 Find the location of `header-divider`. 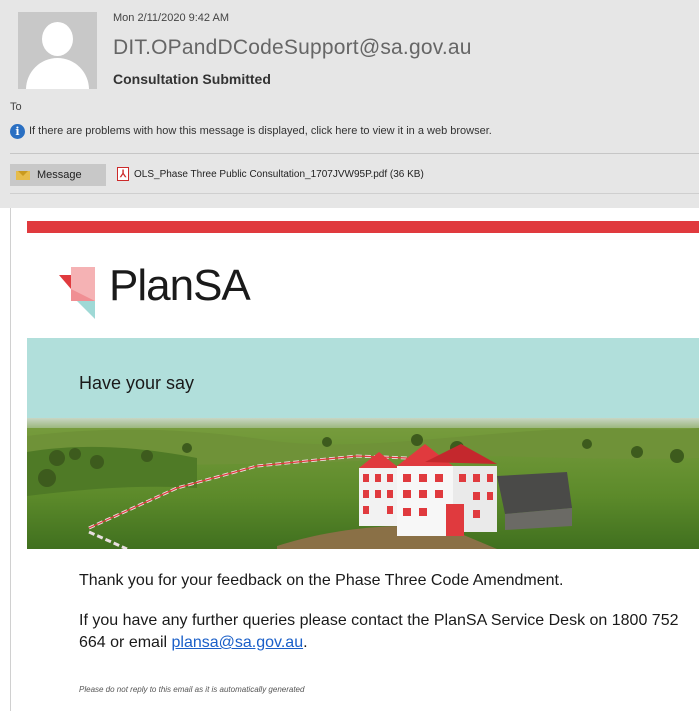

header-divider is located at coordinates (354, 153).